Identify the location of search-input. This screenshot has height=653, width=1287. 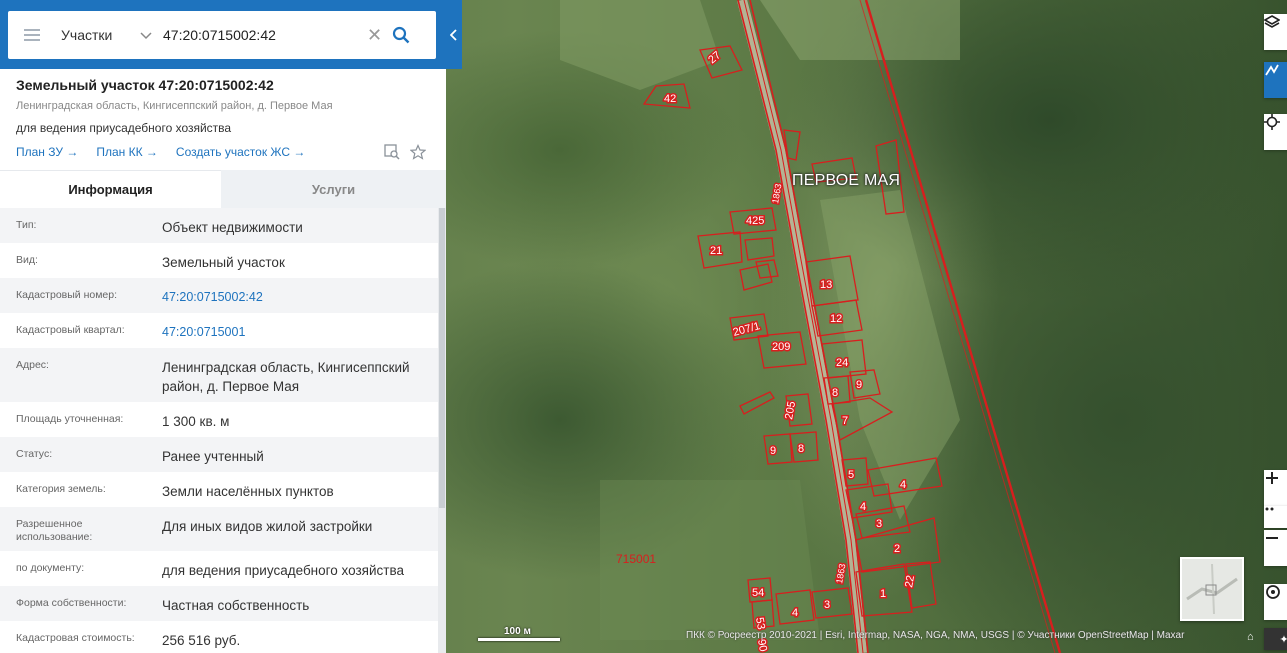
(258, 35).